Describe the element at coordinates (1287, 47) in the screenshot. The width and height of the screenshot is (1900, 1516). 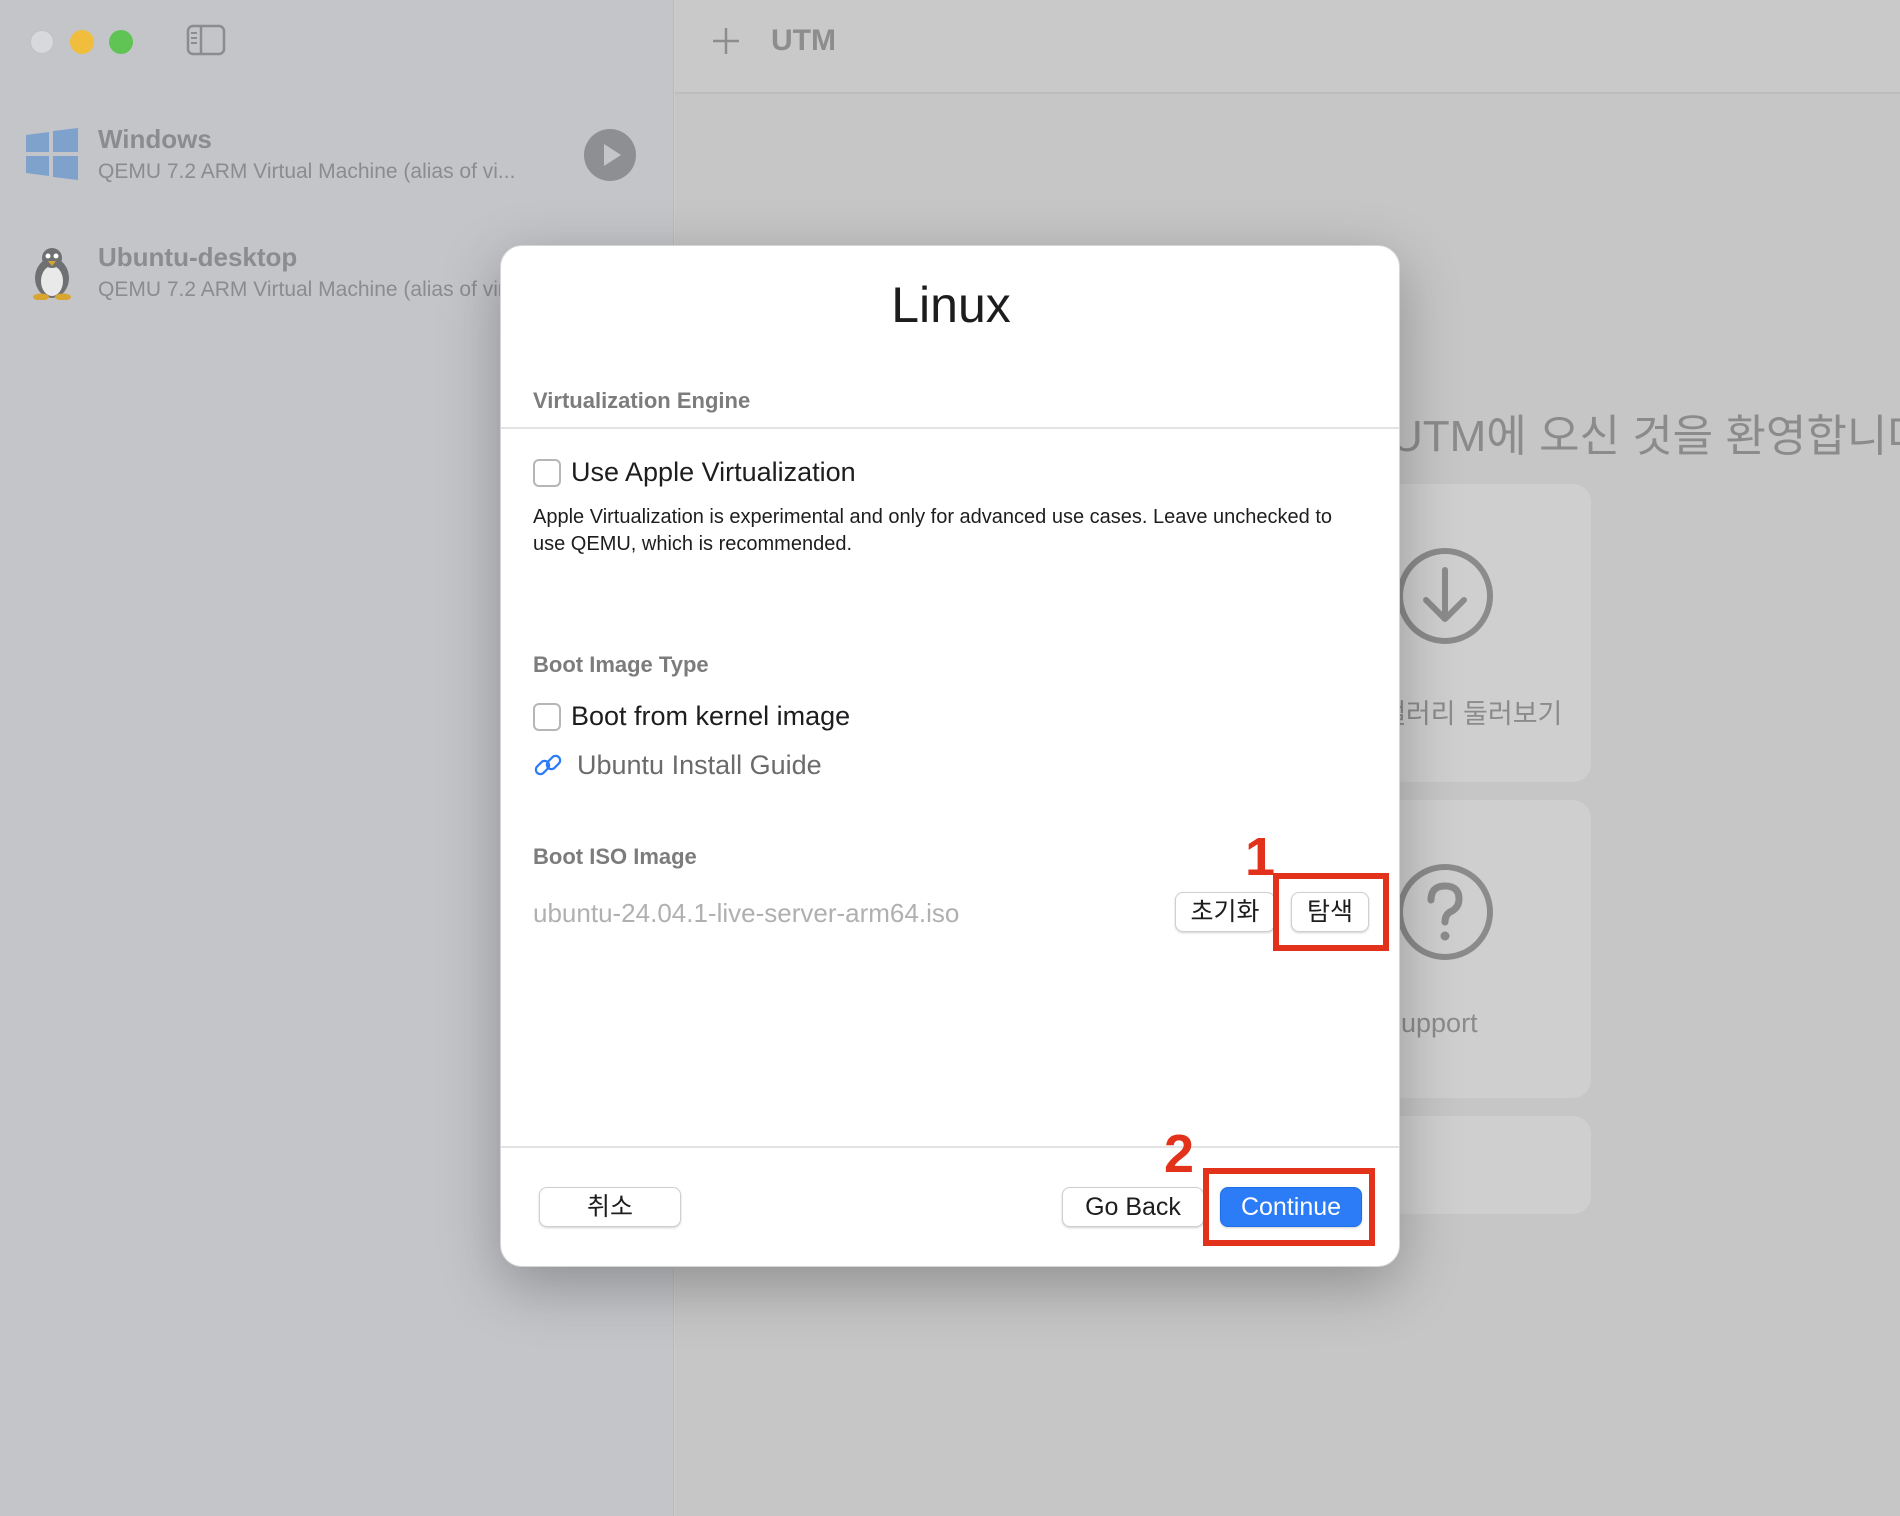
I see `toolbar: UTM` at that location.